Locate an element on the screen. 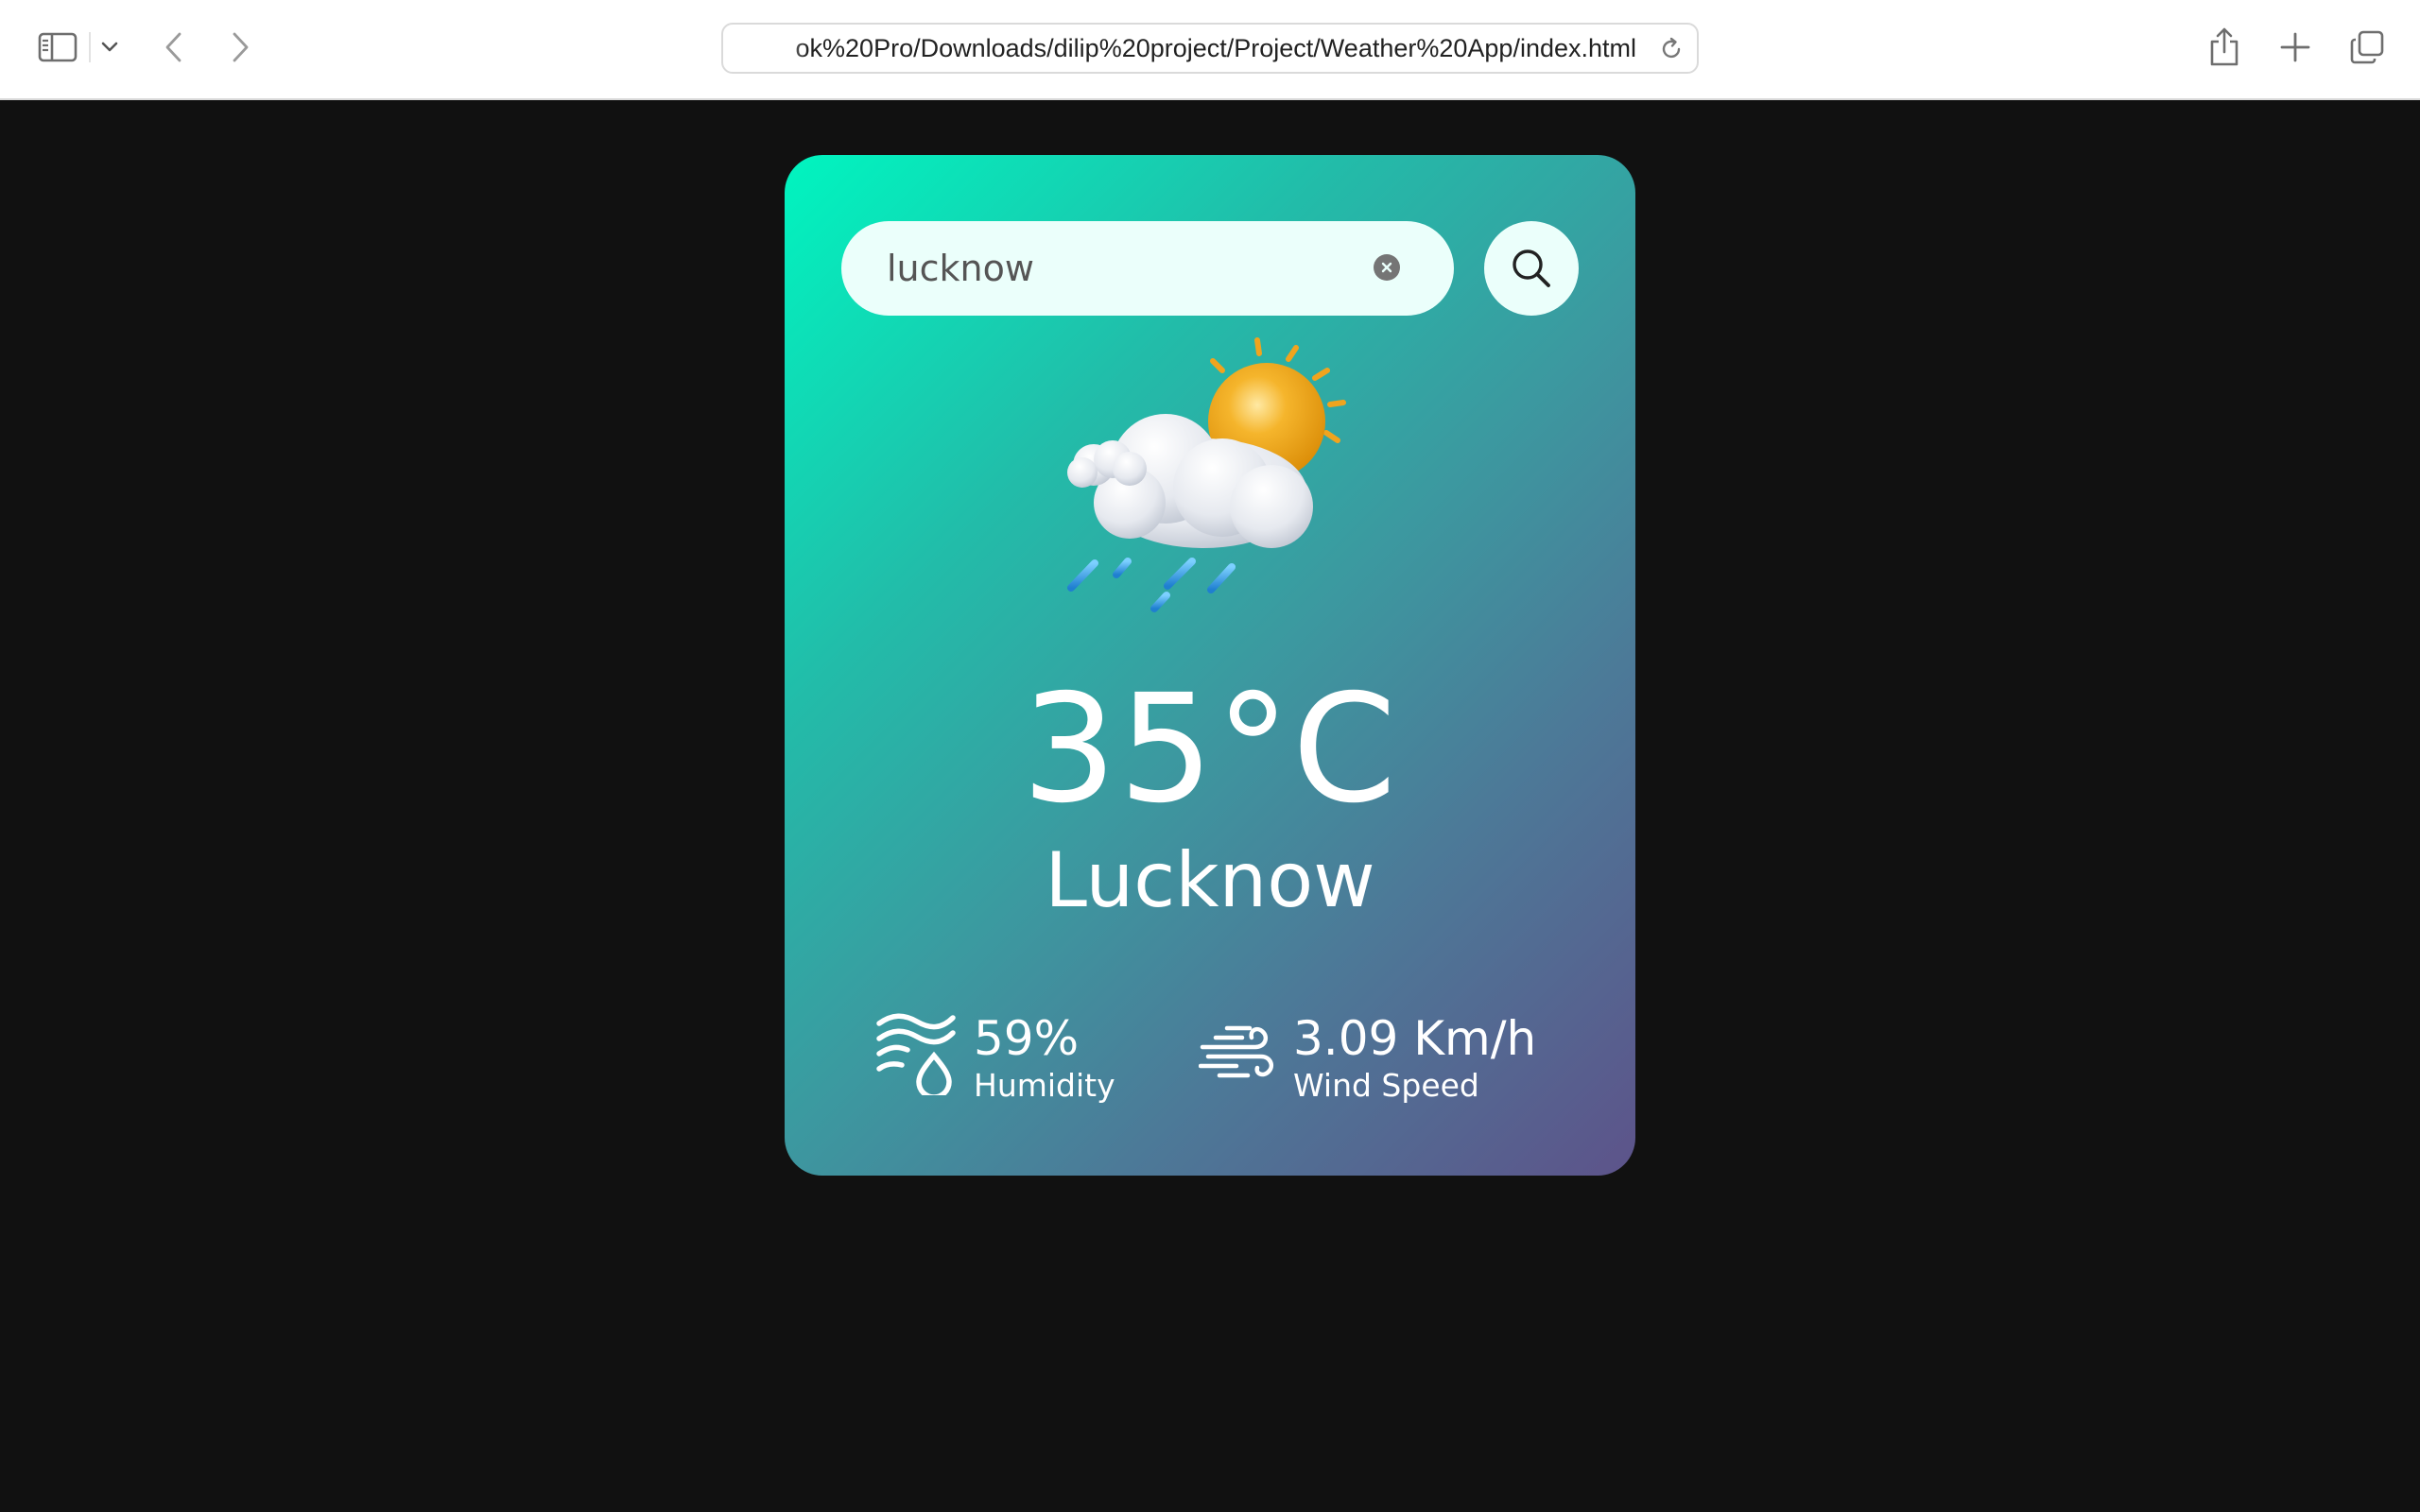 This screenshot has height=1512, width=2420. plus-icon is located at coordinates (2295, 47).